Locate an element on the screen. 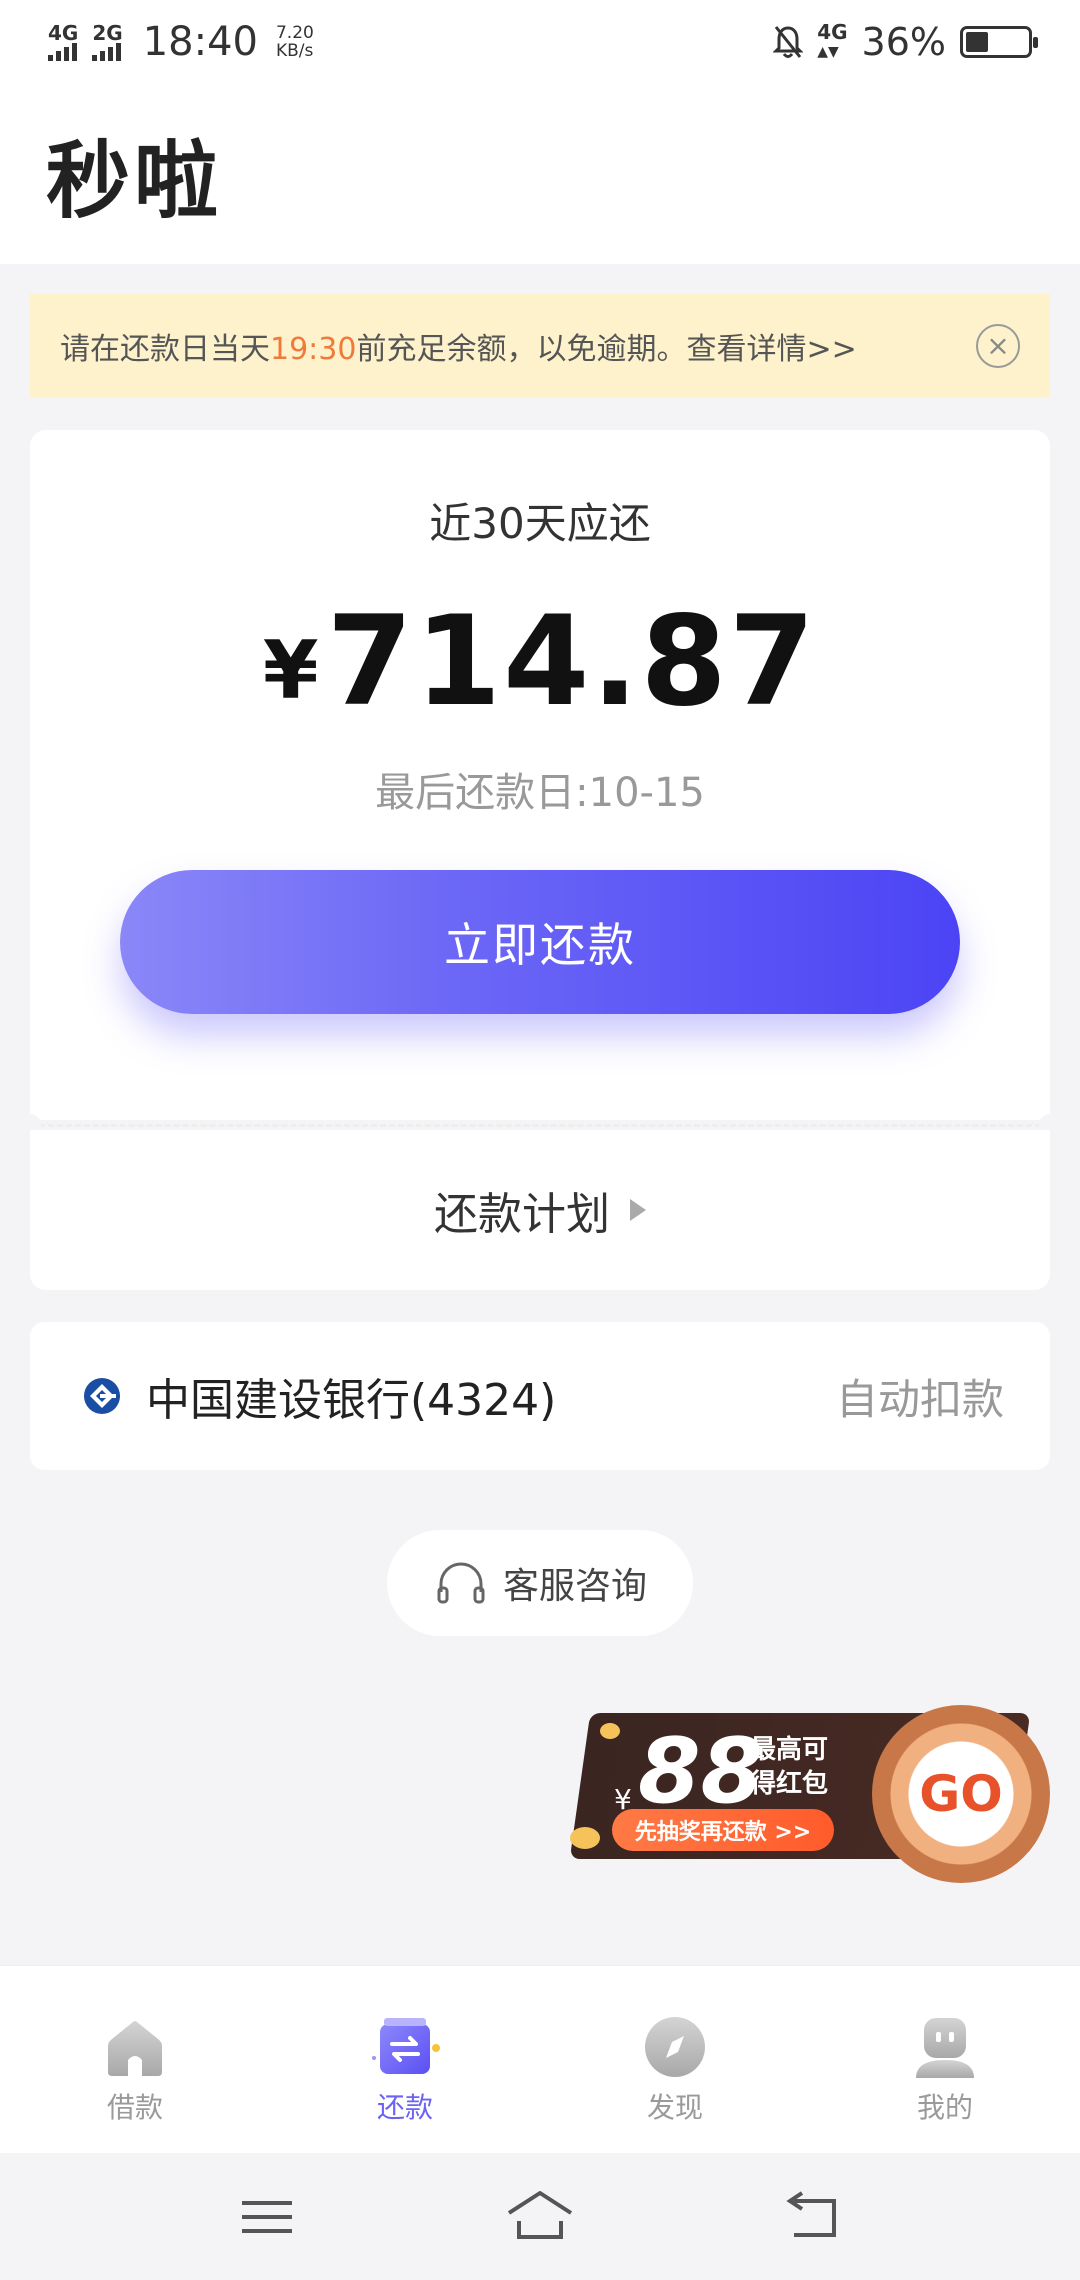 Image resolution: width=1080 pixels, height=2280 pixels. notice-suffix: 前充足余额，以免逾期。查看详情>> is located at coordinates (606, 349).